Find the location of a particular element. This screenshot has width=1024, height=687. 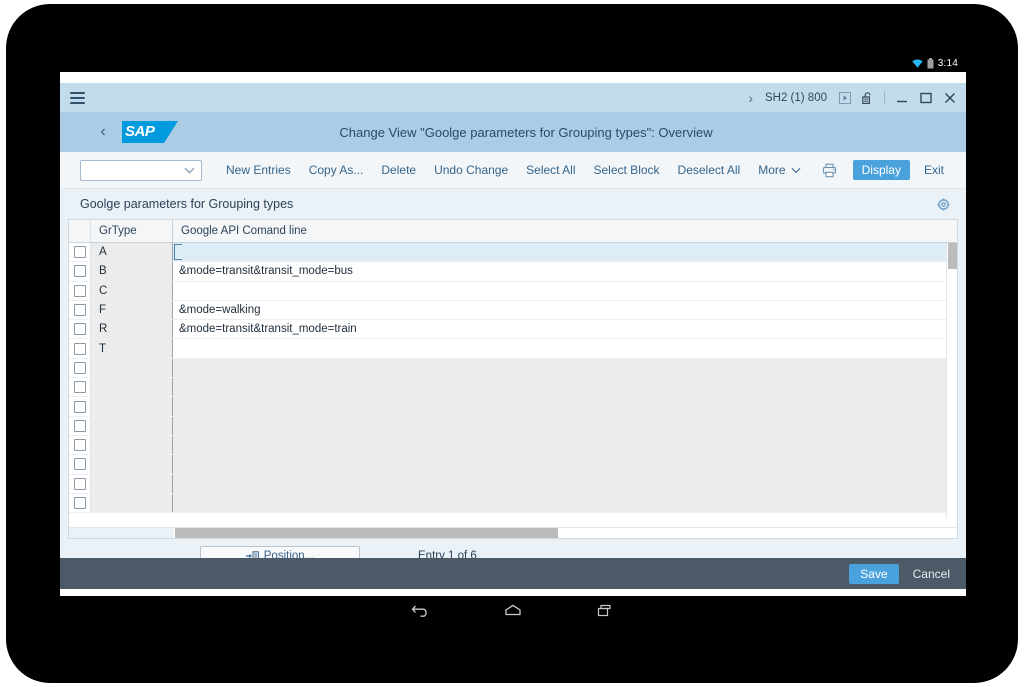

table-row: C is located at coordinates (513, 291).